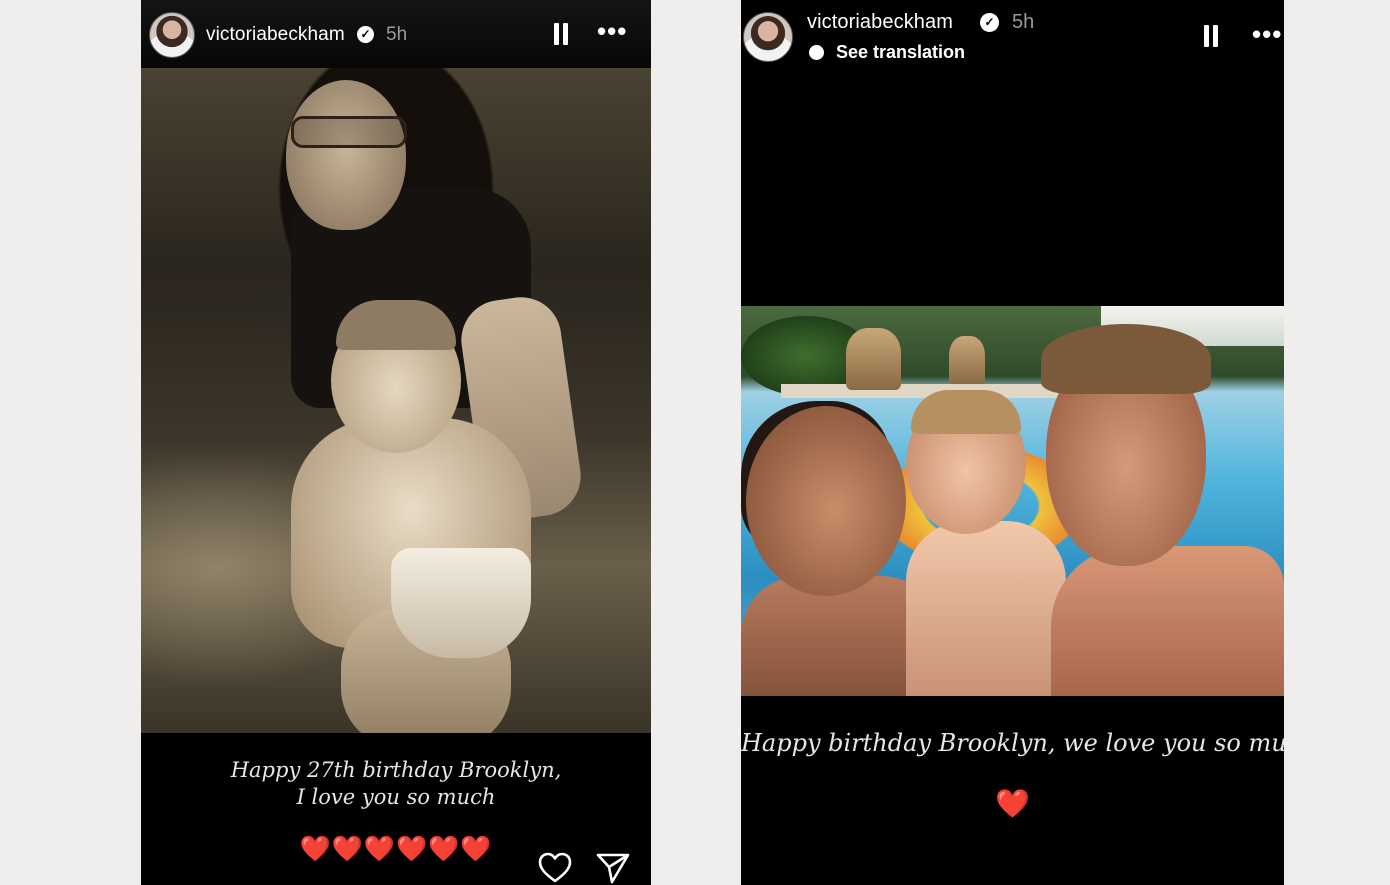  What do you see at coordinates (1012, 803) in the screenshot?
I see `heart-emoji: ❤️` at bounding box center [1012, 803].